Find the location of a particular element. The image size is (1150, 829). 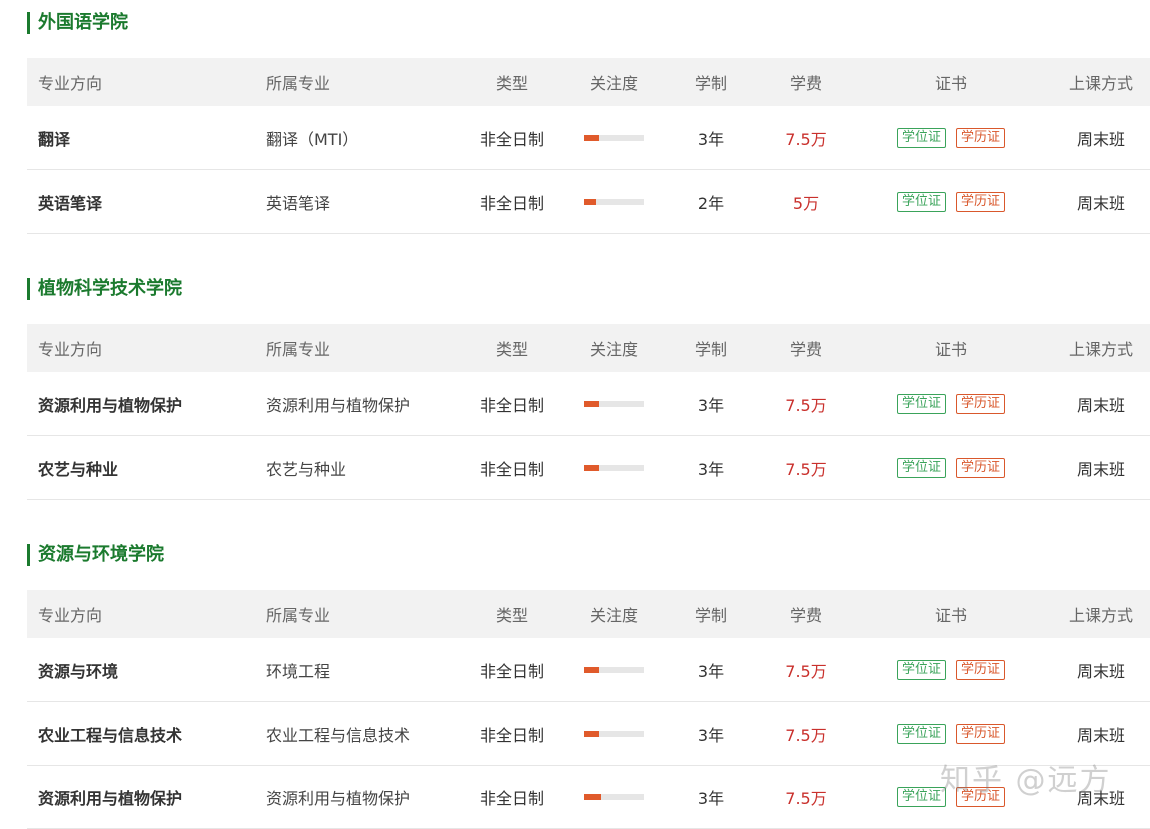

length-cell: 2年 is located at coordinates (711, 203).